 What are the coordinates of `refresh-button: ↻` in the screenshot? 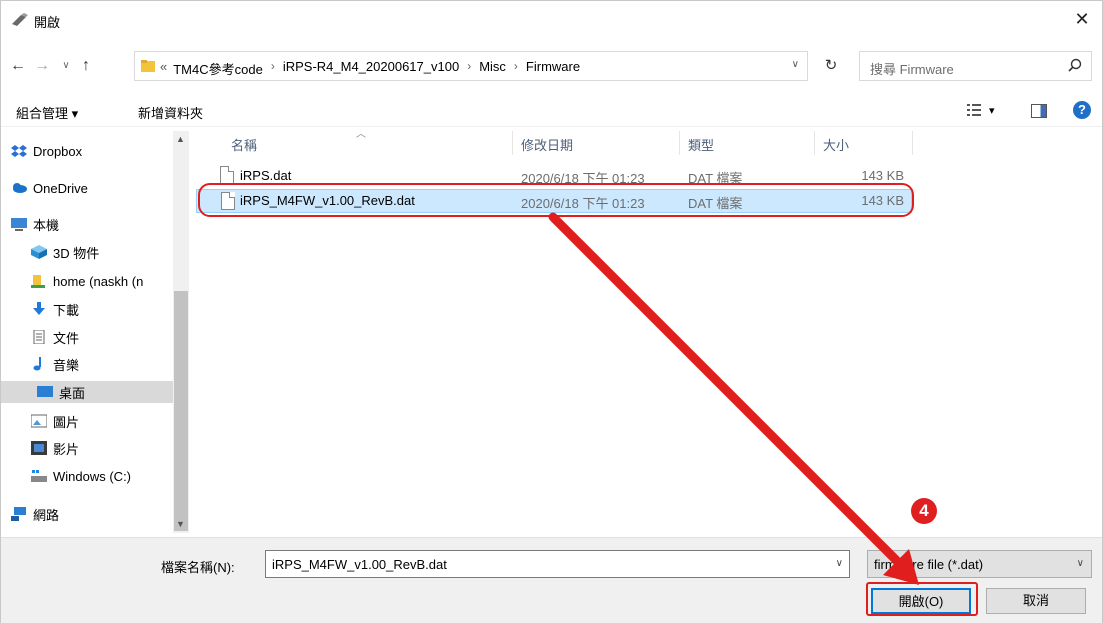 It's located at (831, 66).